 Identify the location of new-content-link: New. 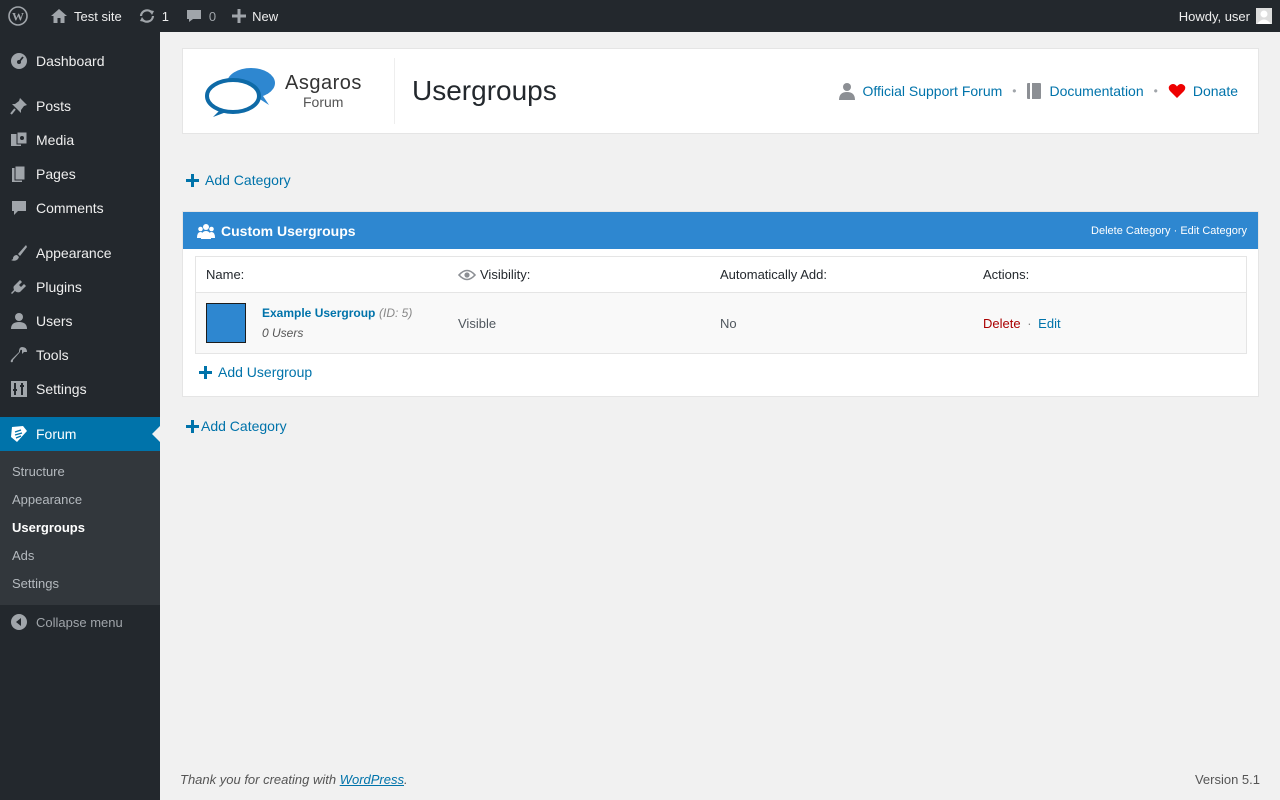
(255, 16).